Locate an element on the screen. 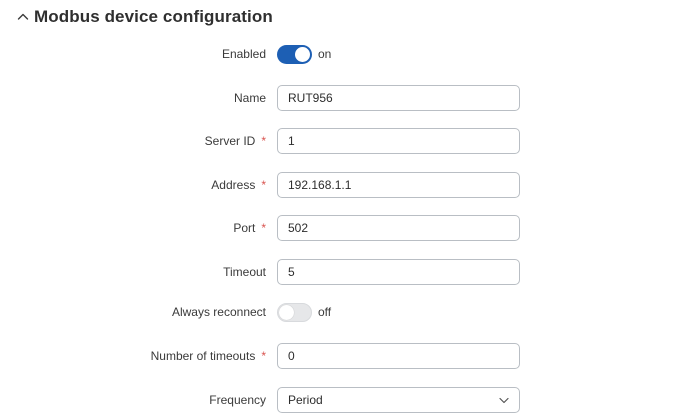 The height and width of the screenshot is (415, 690). section-header: Modbus device configuration is located at coordinates (143, 17).